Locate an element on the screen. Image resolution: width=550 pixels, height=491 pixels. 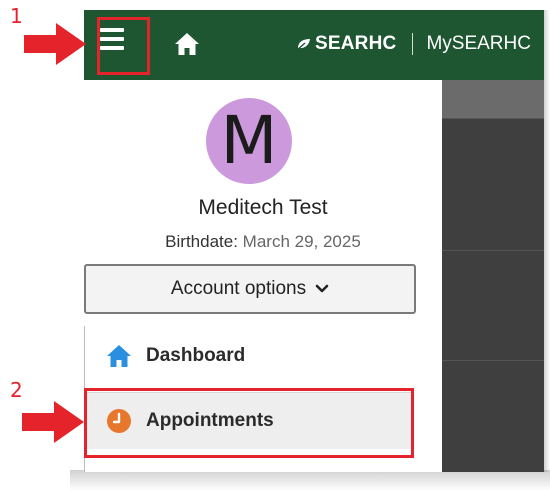
brand-divider is located at coordinates (413, 44).